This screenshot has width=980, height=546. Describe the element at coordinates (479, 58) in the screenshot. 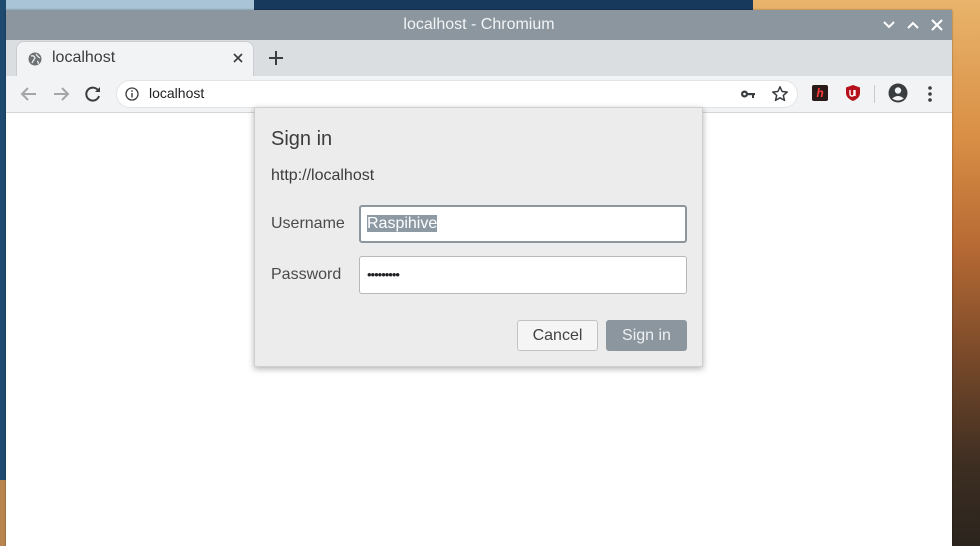

I see `tab-strip: localhost` at that location.